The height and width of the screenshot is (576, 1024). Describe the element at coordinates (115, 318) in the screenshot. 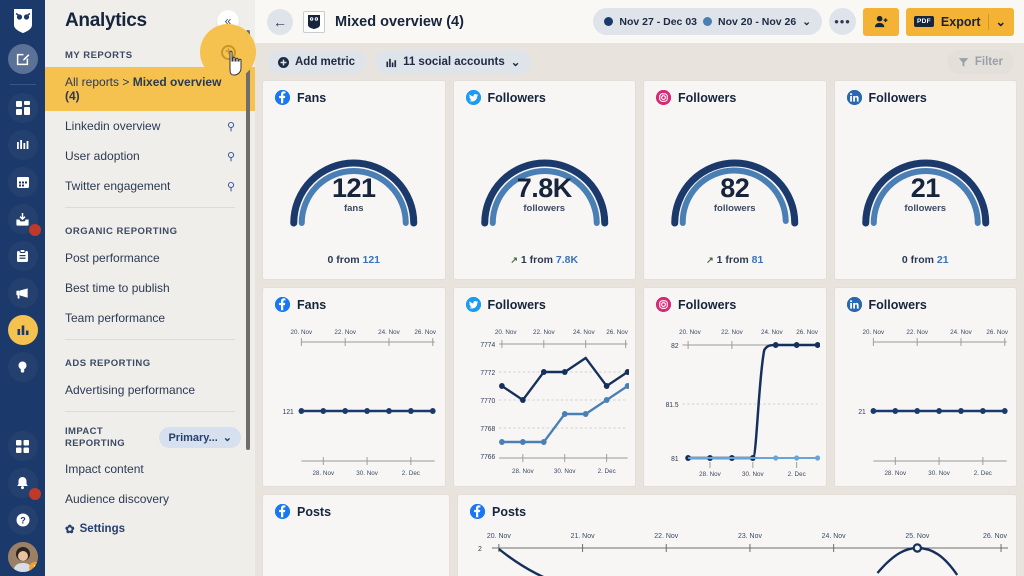

I see `sidebar-item-label: Team performance` at that location.